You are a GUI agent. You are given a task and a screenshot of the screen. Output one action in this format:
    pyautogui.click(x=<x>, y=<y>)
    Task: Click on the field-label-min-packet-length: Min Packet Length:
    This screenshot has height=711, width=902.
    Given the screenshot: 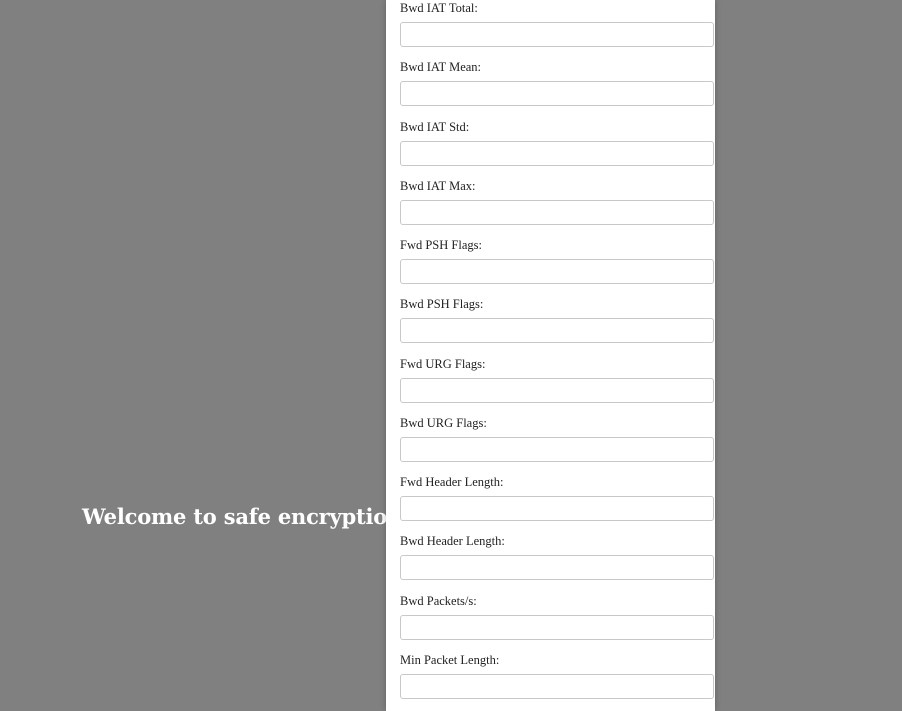 What is the action you would take?
    pyautogui.click(x=450, y=659)
    